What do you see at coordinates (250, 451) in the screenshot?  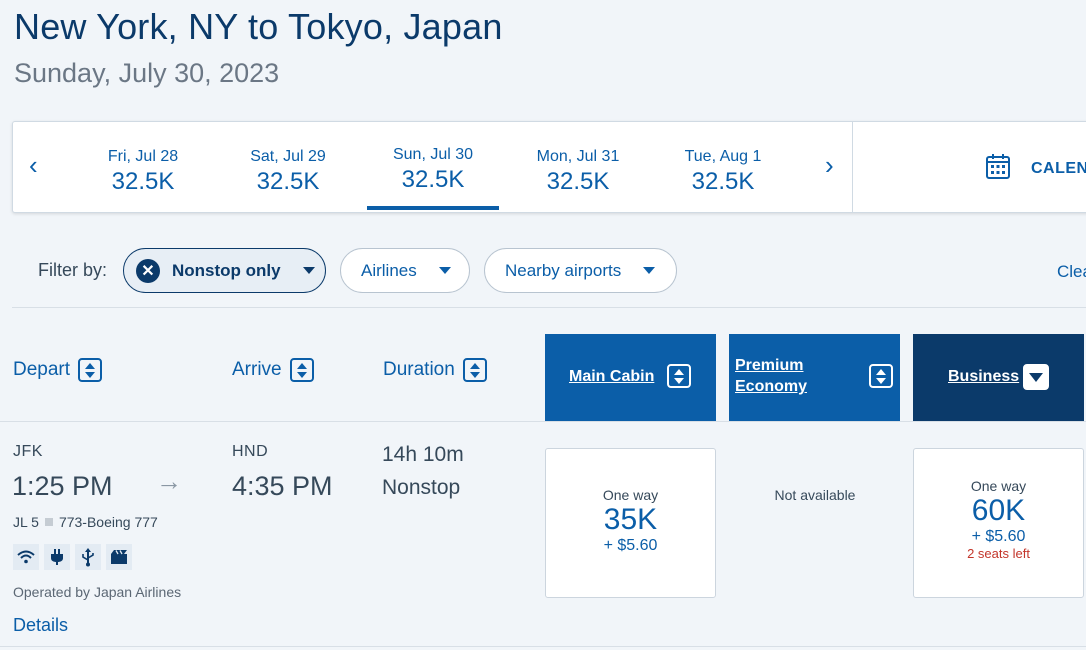 I see `destination-airport: HND` at bounding box center [250, 451].